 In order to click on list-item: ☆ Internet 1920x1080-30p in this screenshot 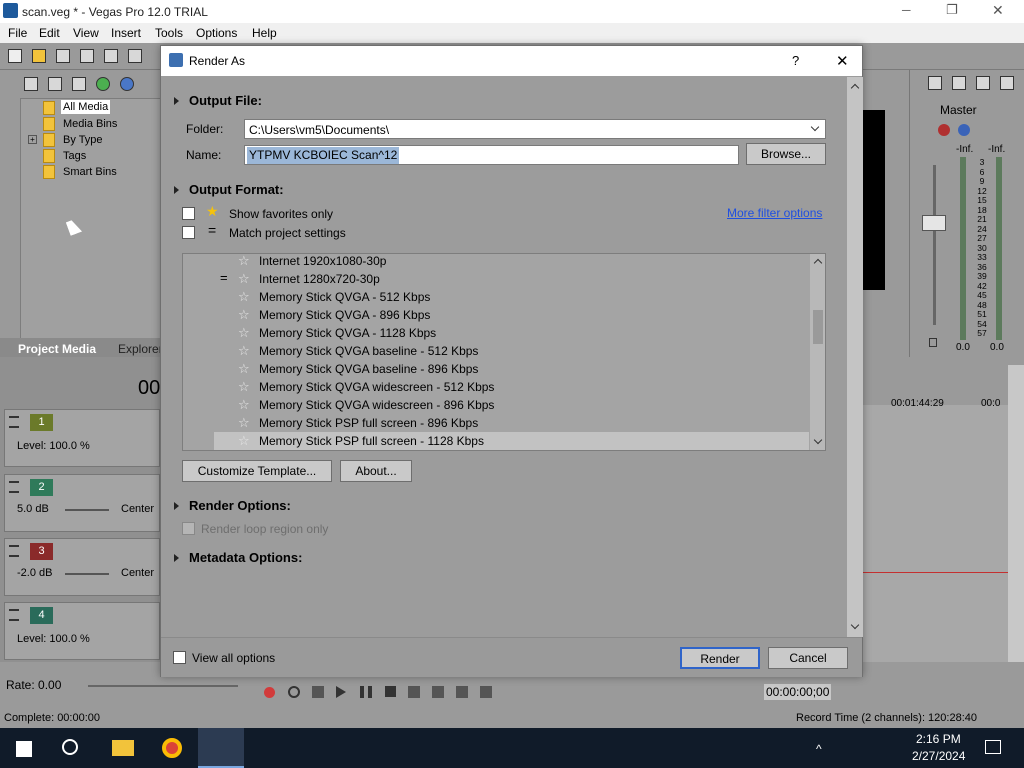, I will do `click(496, 262)`.